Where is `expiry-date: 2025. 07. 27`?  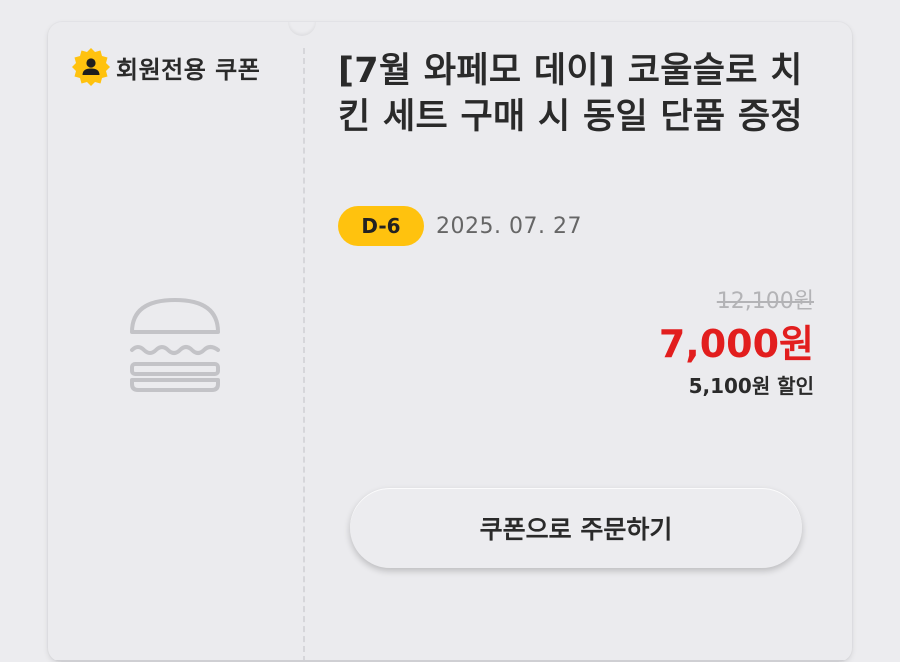
expiry-date: 2025. 07. 27 is located at coordinates (509, 226).